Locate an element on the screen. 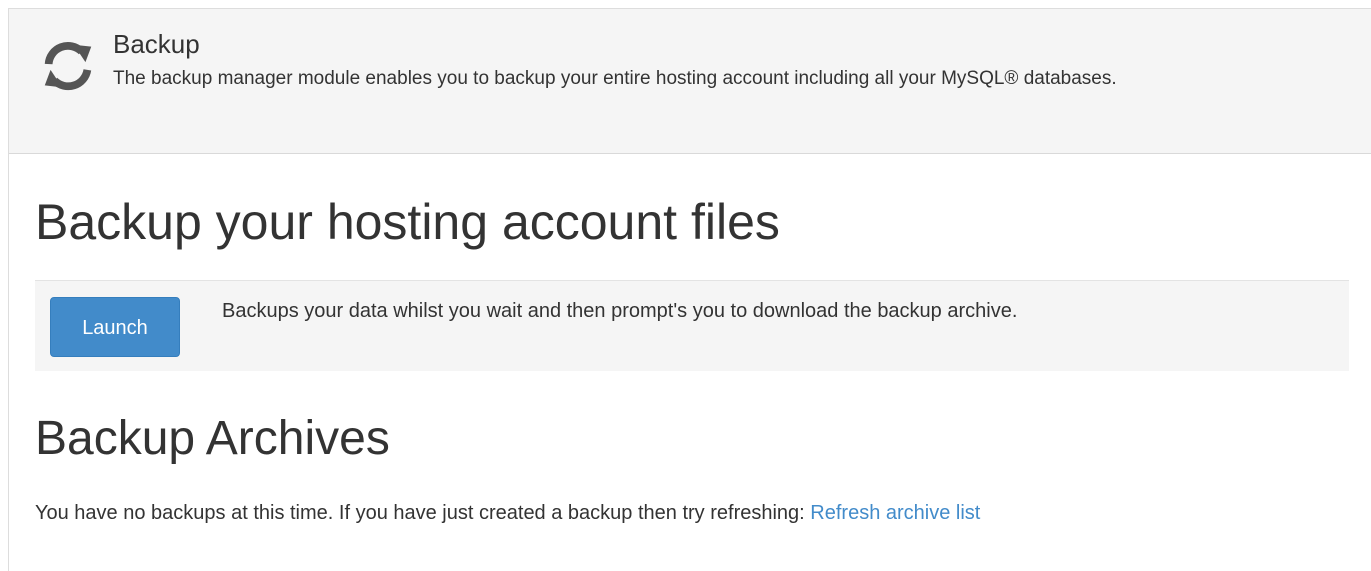 This screenshot has width=1371, height=571. backup-files-heading: Backup your hosting account files is located at coordinates (407, 222).